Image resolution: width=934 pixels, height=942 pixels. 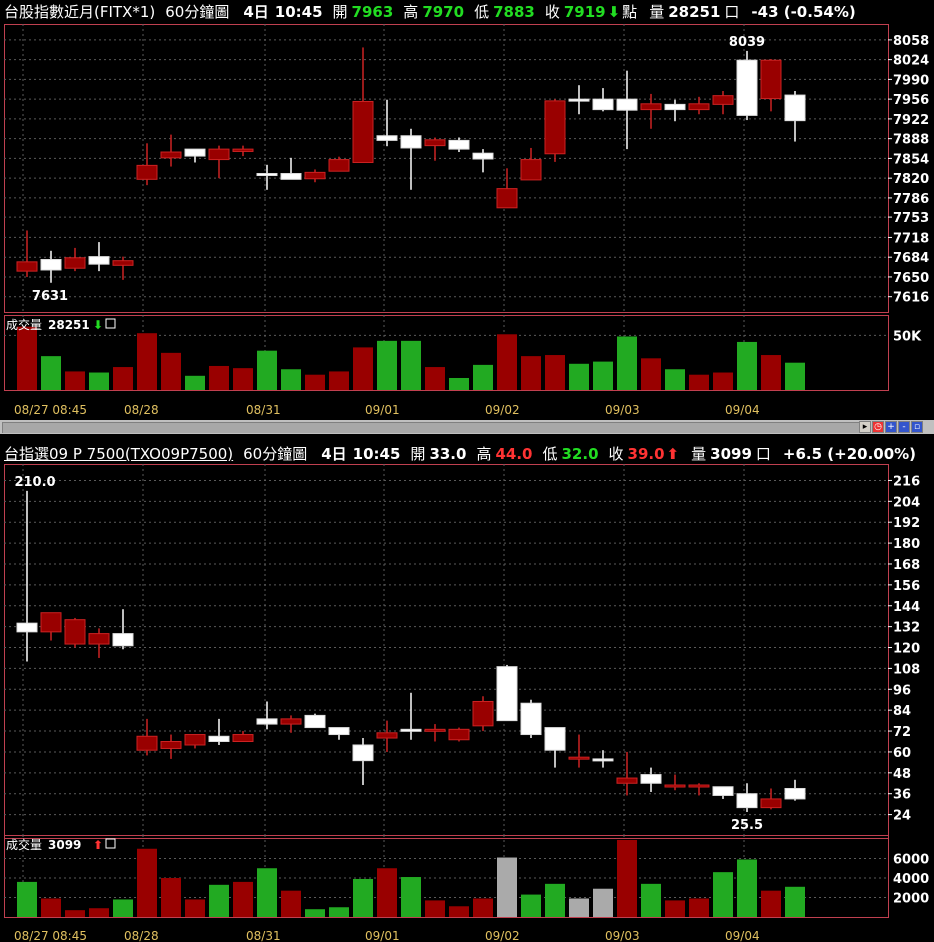 I want to click on top-ytick-label: 7650, so click(x=911, y=278).